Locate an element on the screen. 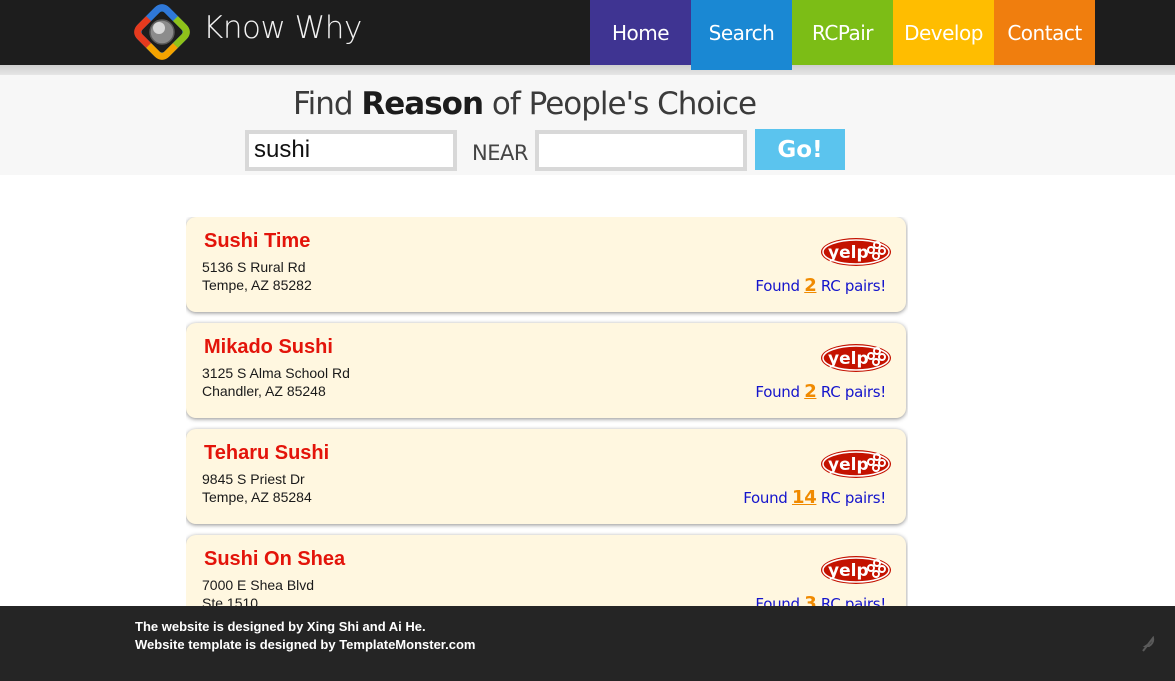 The width and height of the screenshot is (1175, 681). rc-pairs-count: Found 14 RC pairs! is located at coordinates (814, 497).